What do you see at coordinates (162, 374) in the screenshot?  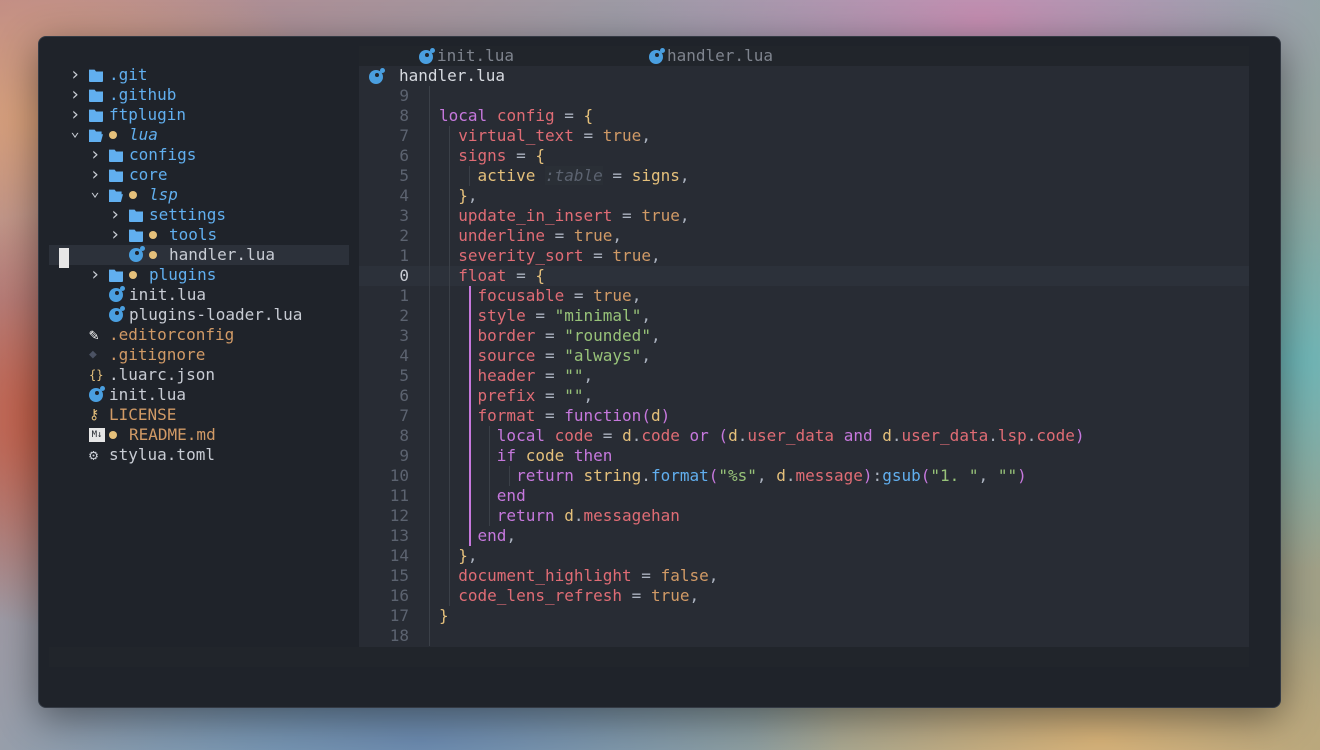 I see `tree-item-label: .luarc.json` at bounding box center [162, 374].